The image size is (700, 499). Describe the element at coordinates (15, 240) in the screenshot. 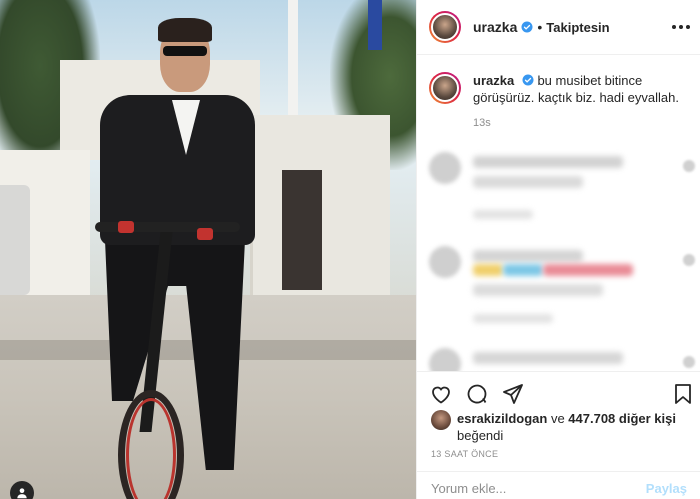

I see `parked-car` at that location.